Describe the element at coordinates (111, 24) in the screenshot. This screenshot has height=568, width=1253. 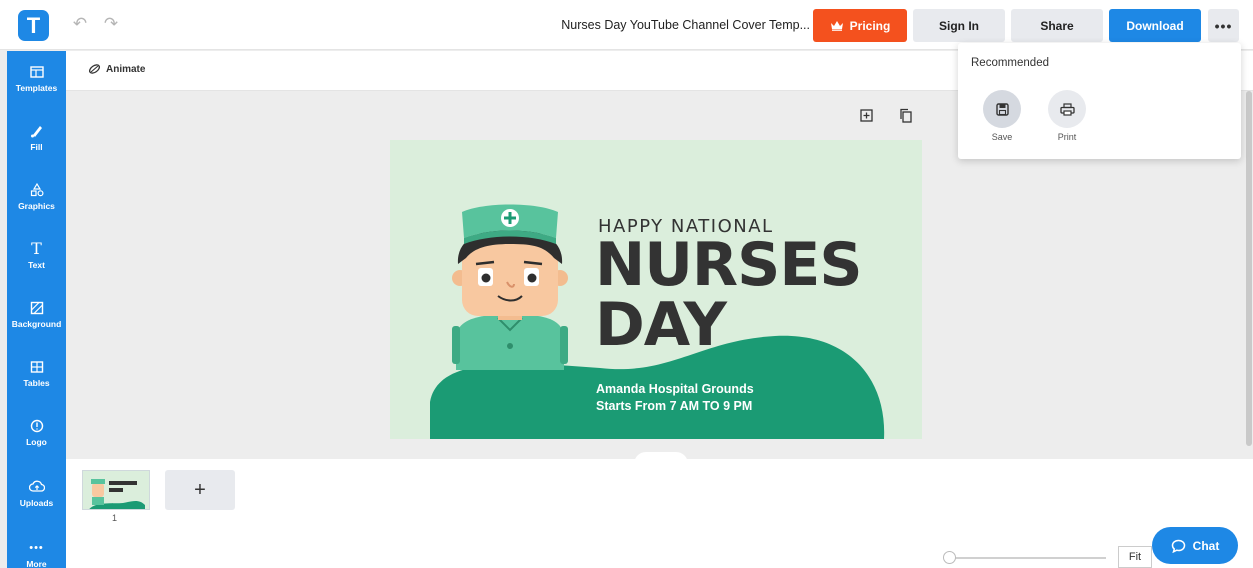
I see `redo-icon: ↷` at that location.